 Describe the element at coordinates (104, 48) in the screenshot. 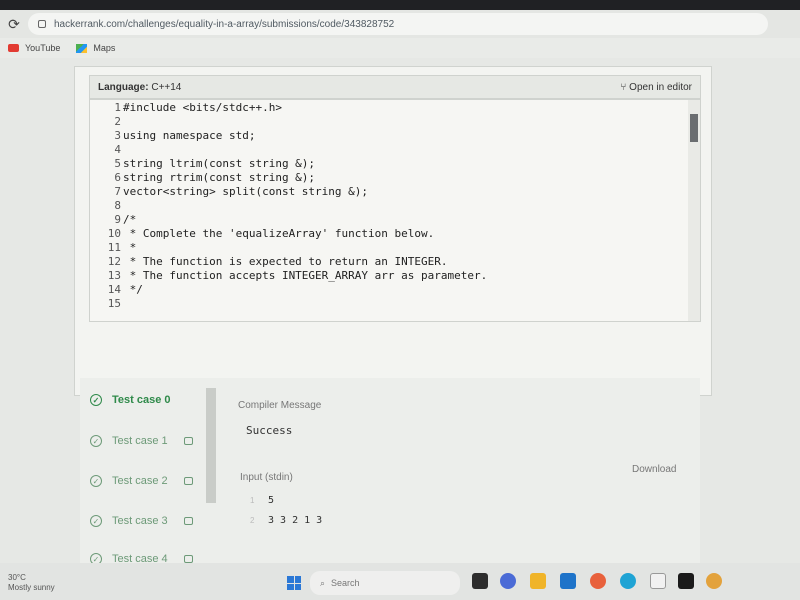

I see `bookmark-label: Maps` at that location.